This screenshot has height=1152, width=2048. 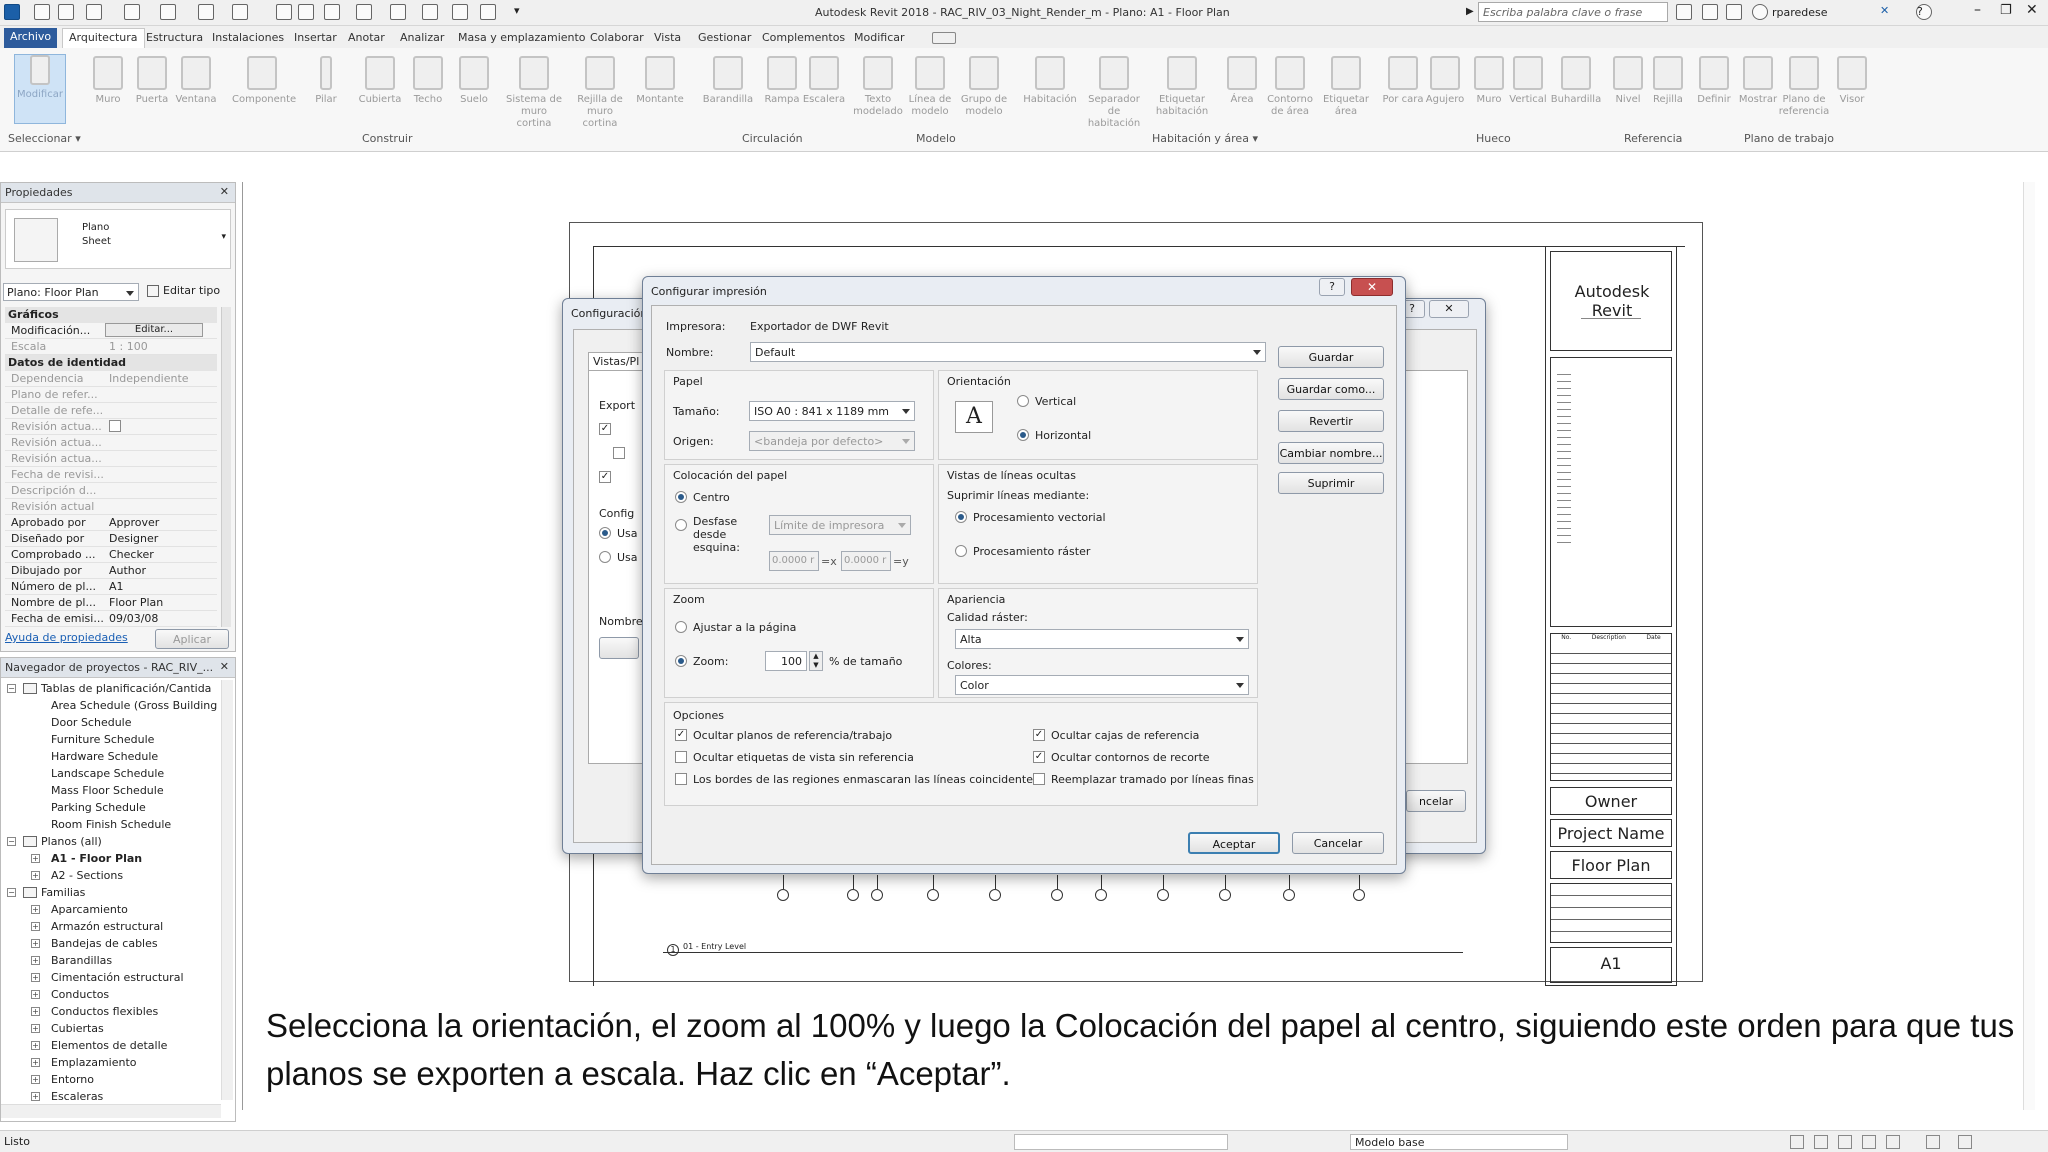 I want to click on browser-node: + Conductos, so click(x=70, y=994).